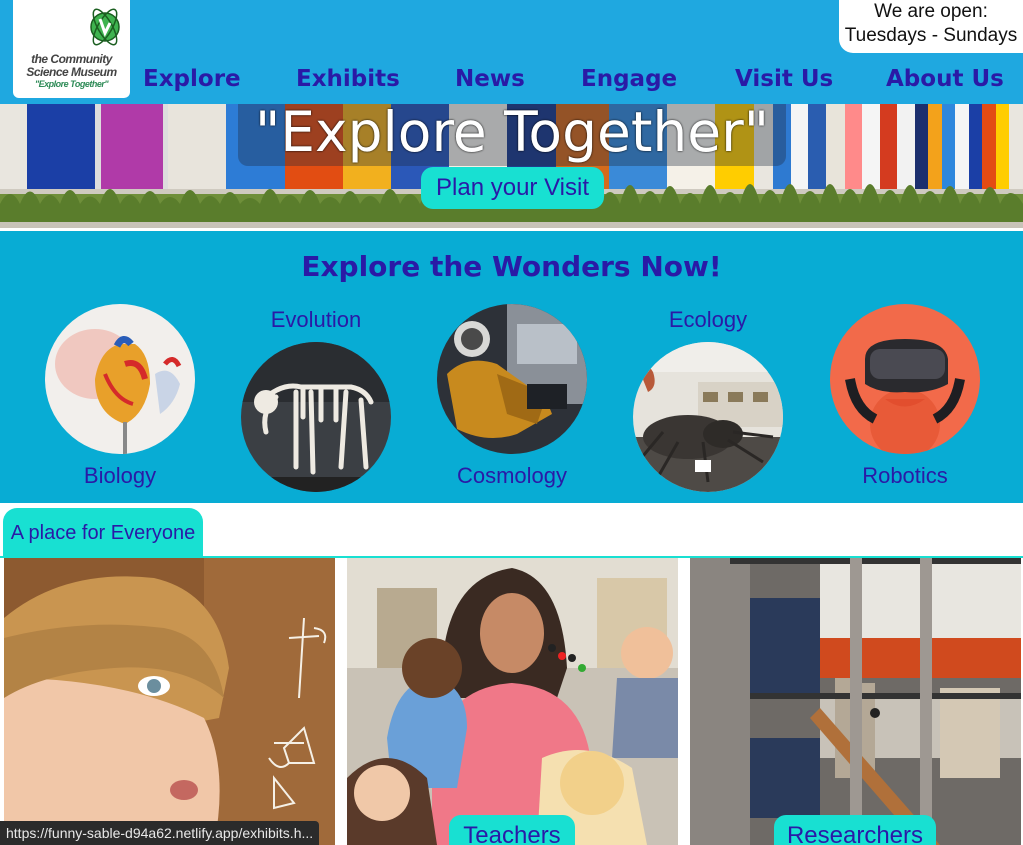  I want to click on nav-item-exhibits: Exhibits, so click(348, 79).